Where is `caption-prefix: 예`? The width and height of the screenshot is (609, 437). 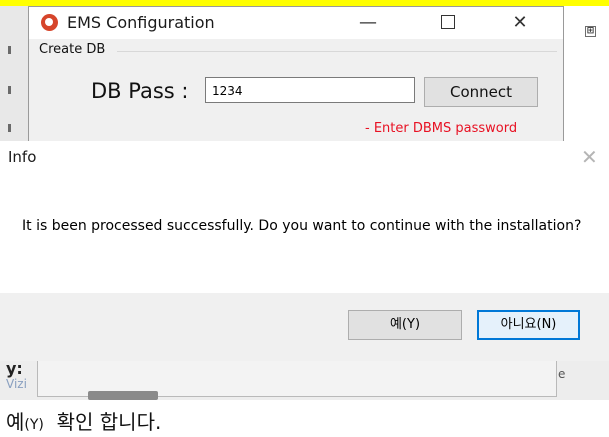
caption-prefix: 예 is located at coordinates (15, 422).